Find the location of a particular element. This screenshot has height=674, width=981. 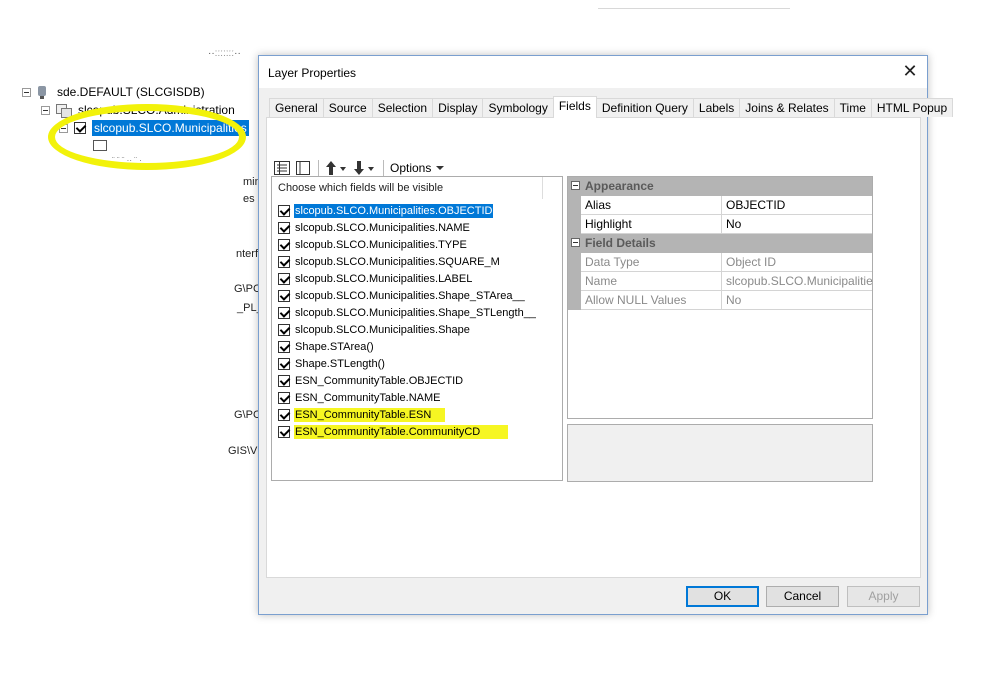

tab-time: Time is located at coordinates (852, 107).